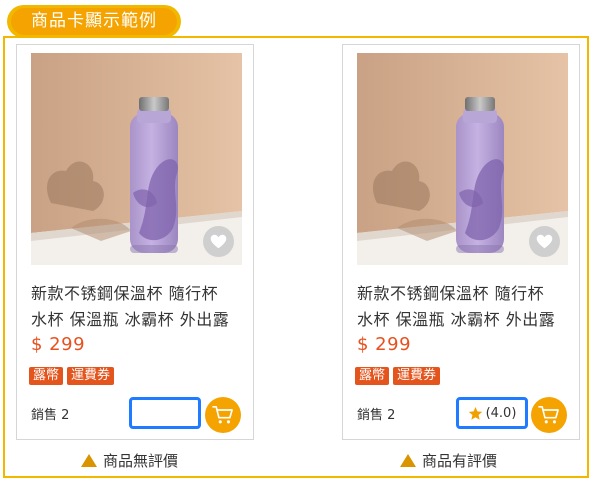 This screenshot has width=594, height=482. I want to click on star-icon, so click(475, 413).